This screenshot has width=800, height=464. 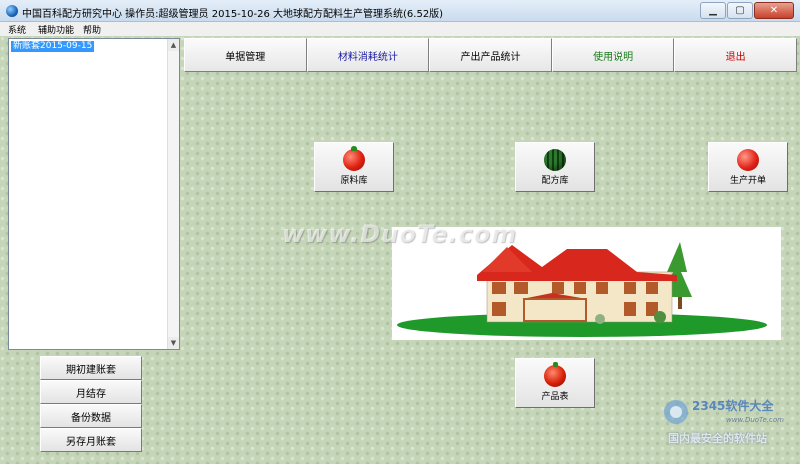 I want to click on apple-icon, so click(x=748, y=160).